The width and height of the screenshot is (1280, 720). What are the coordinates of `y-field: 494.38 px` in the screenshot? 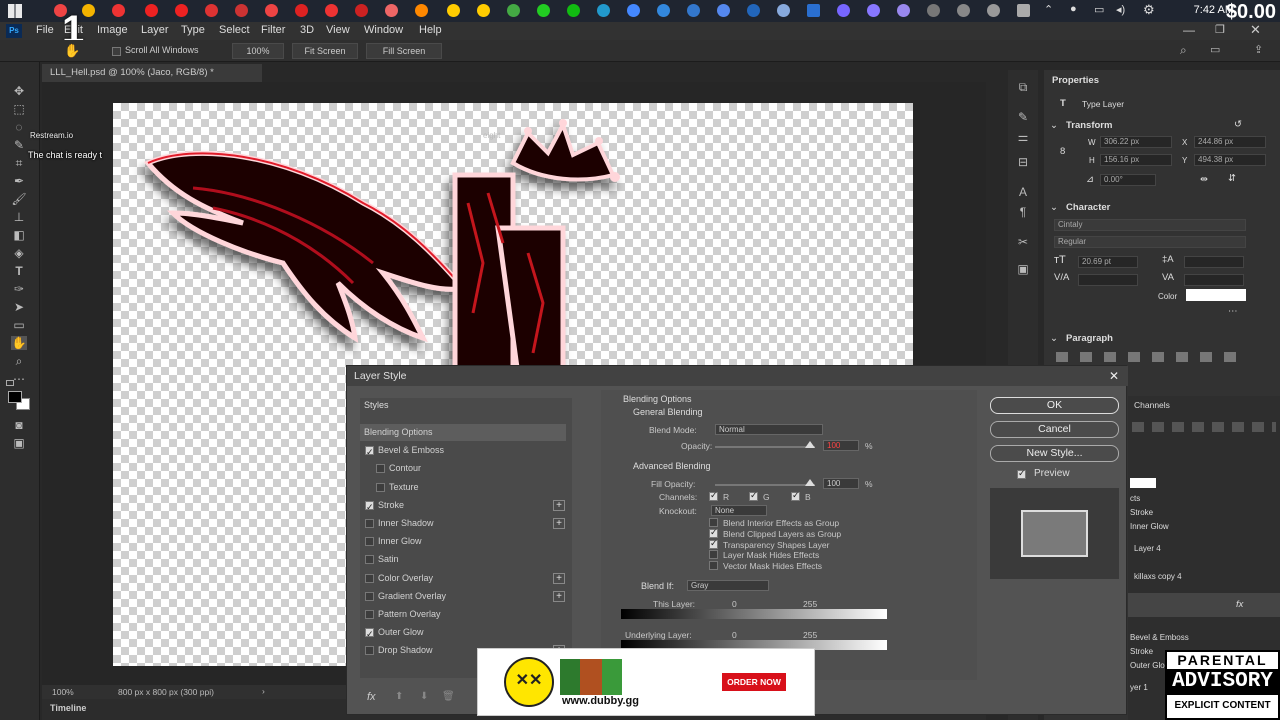 It's located at (1230, 160).